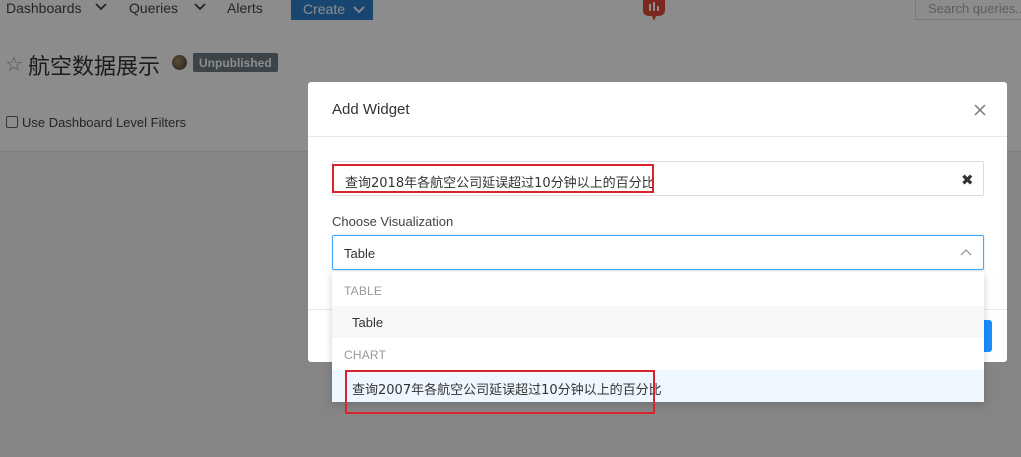 This screenshot has width=1021, height=457. I want to click on visualization-select: Table, so click(658, 252).